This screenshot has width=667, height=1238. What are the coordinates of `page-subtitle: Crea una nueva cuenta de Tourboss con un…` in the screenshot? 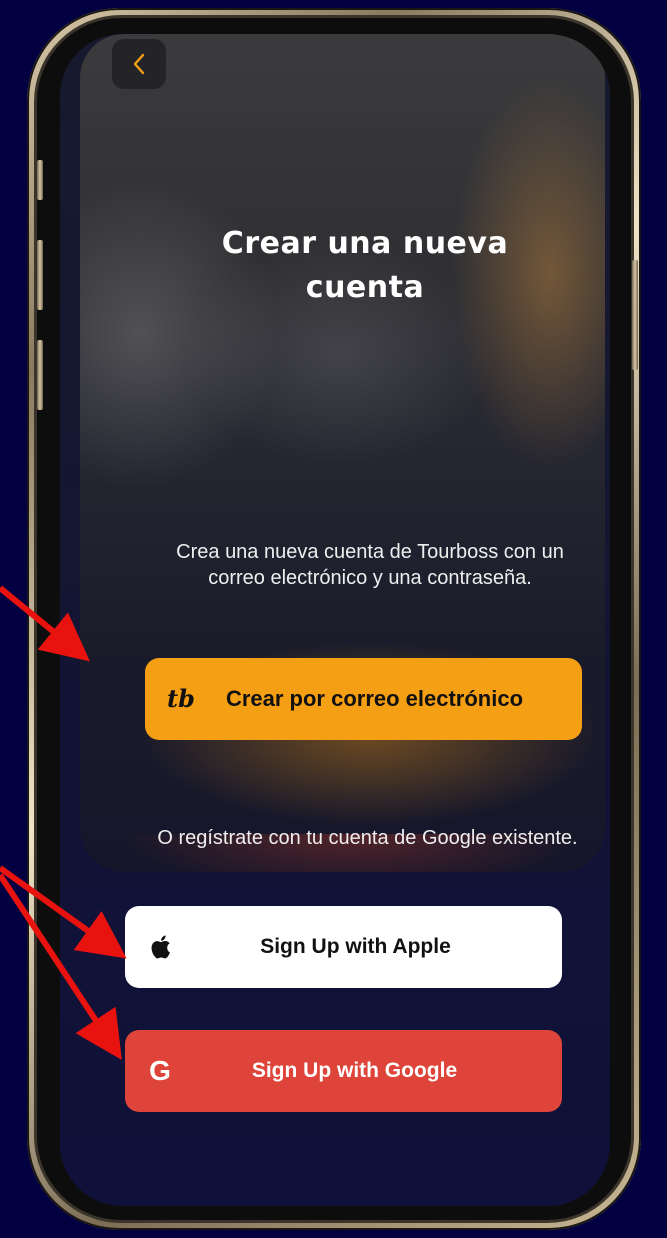 It's located at (370, 565).